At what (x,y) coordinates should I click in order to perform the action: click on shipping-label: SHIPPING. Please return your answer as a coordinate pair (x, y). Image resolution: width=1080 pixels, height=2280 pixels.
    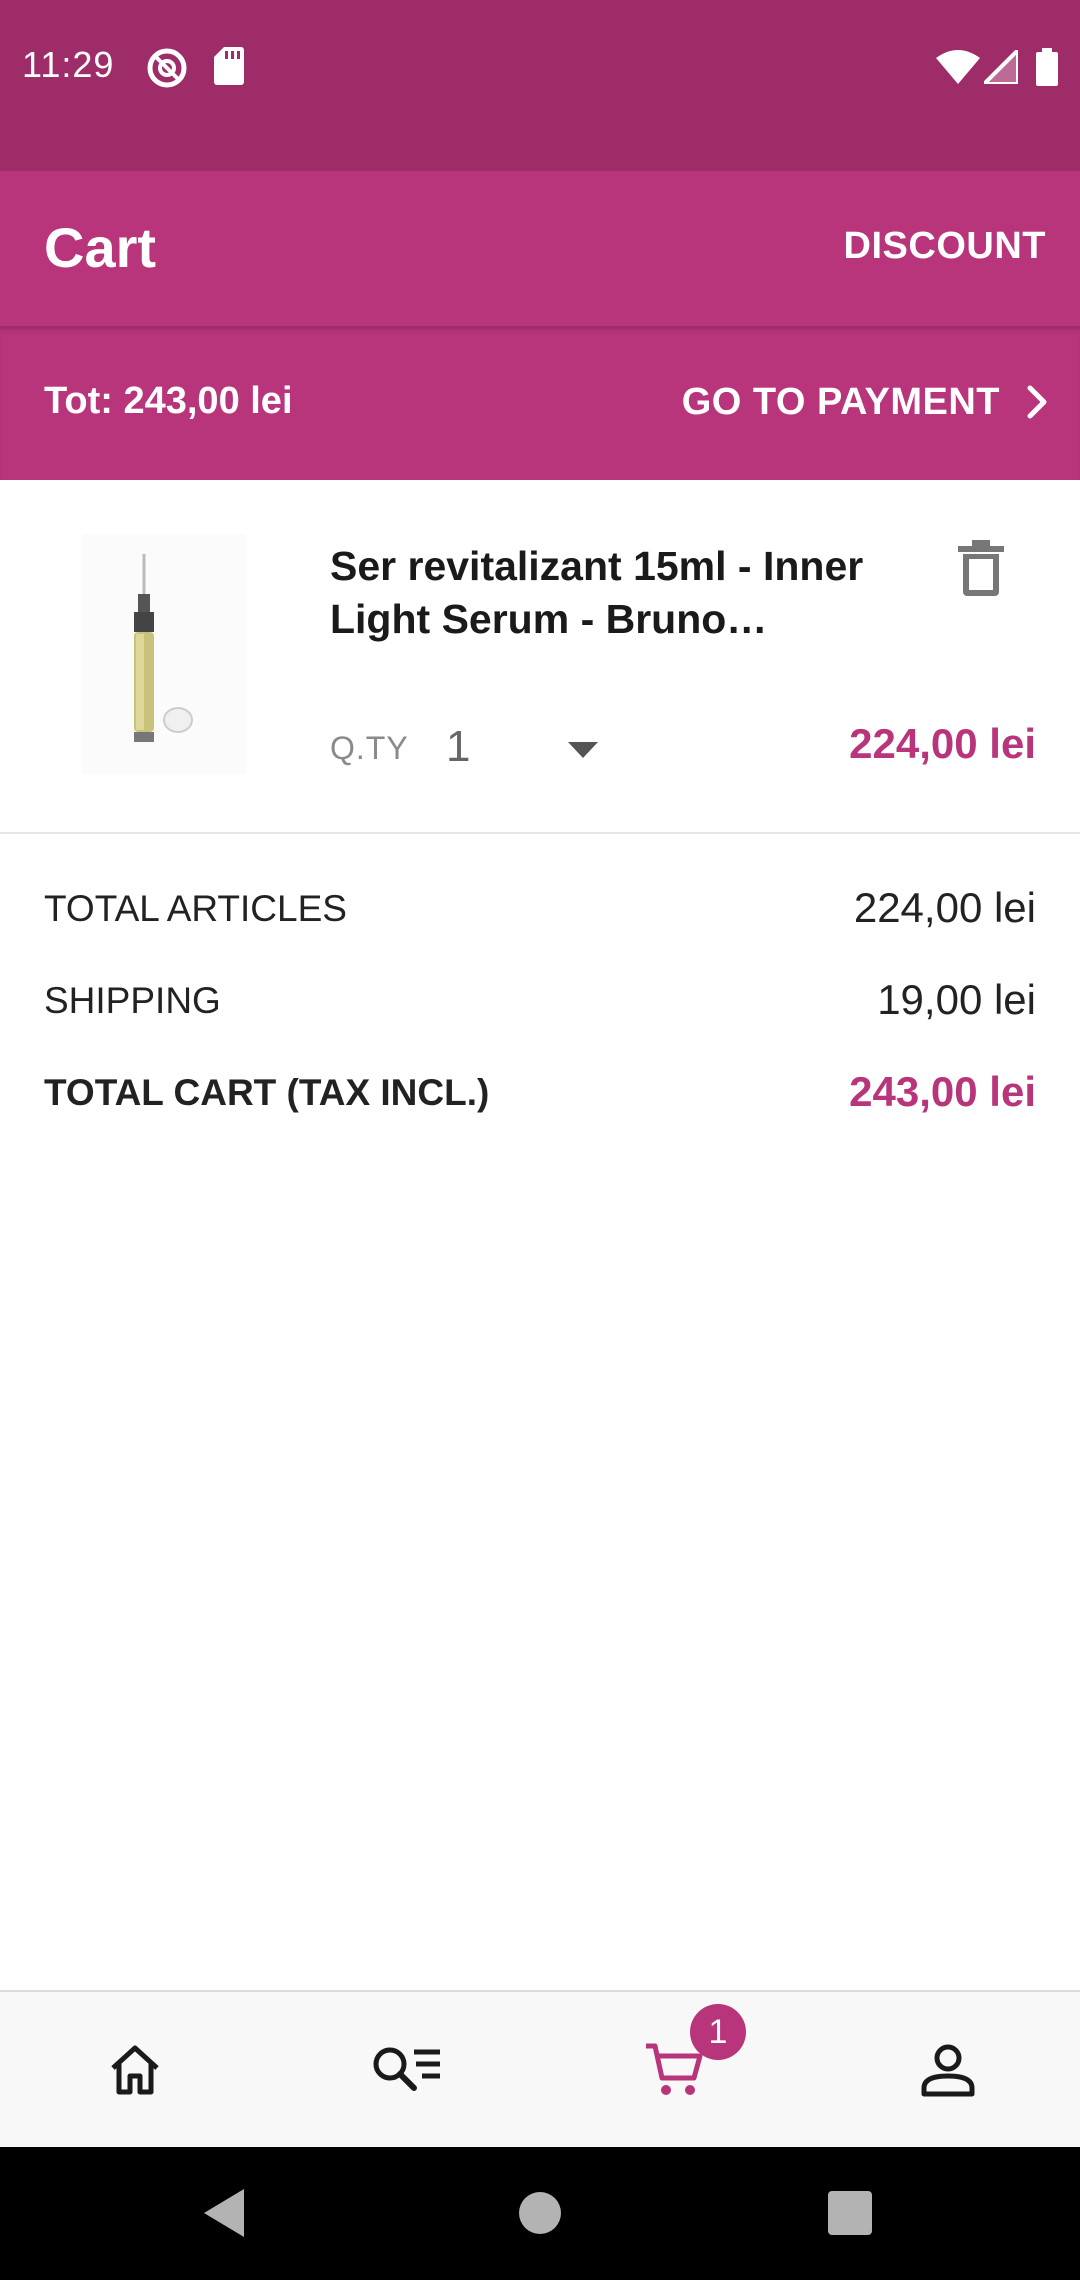
    Looking at the image, I should click on (132, 1000).